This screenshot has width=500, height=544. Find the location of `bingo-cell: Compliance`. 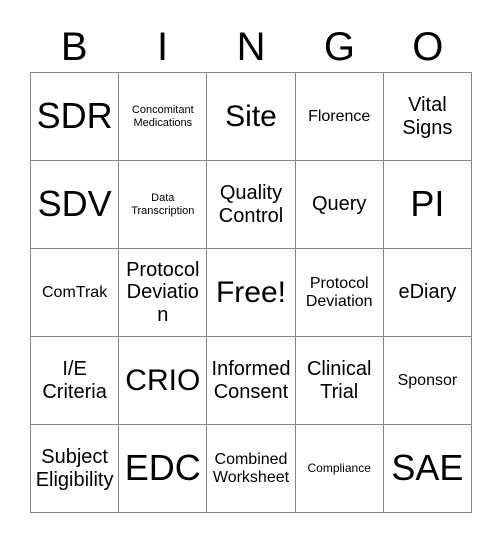

bingo-cell: Compliance is located at coordinates (339, 469).